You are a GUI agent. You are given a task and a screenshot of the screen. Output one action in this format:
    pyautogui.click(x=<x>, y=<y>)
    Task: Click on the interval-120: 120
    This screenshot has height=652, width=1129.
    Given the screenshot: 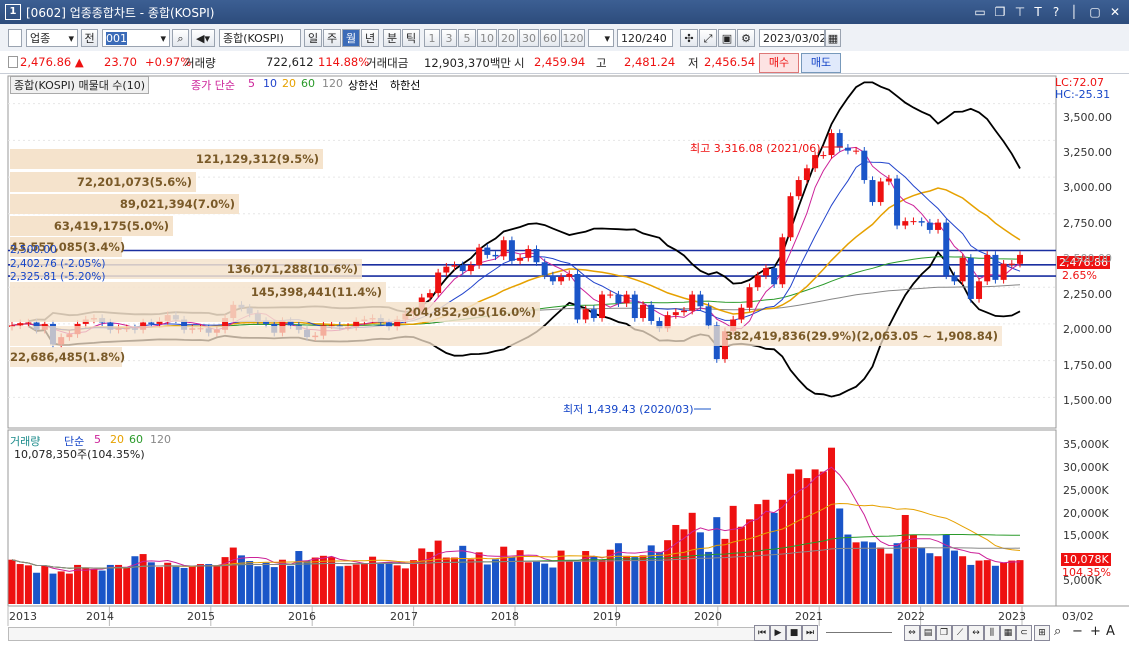 What is the action you would take?
    pyautogui.click(x=573, y=38)
    